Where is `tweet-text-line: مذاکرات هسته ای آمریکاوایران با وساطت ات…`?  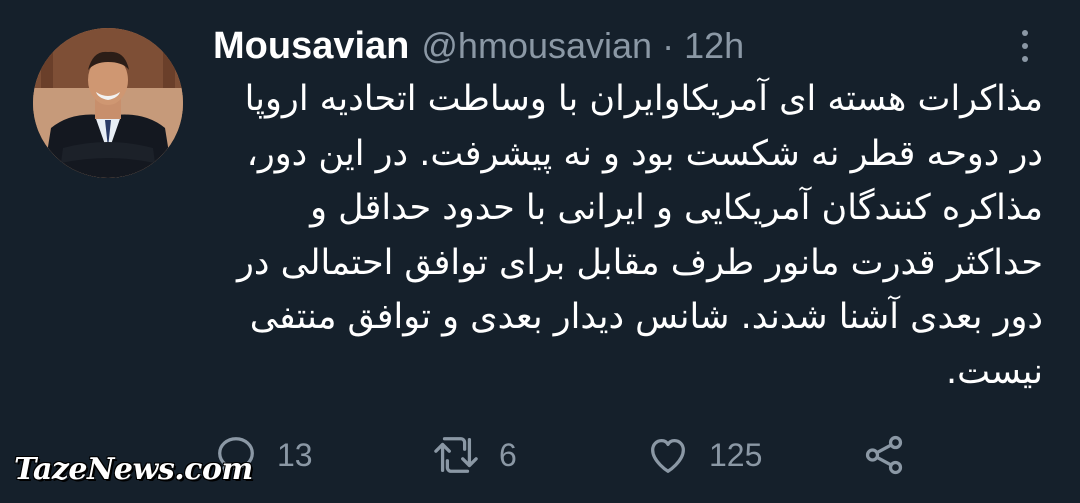
tweet-text-line: مذاکرات هسته ای آمریکاوایران با وساطت ات… is located at coordinates (643, 99).